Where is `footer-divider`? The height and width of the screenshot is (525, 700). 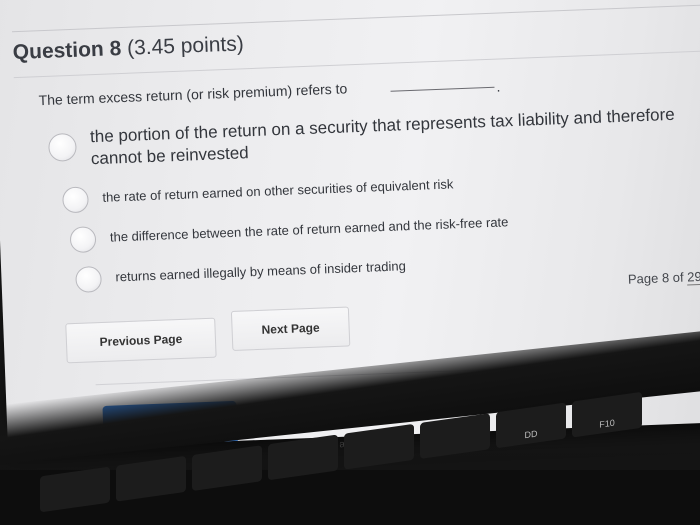
footer-divider is located at coordinates (397, 372).